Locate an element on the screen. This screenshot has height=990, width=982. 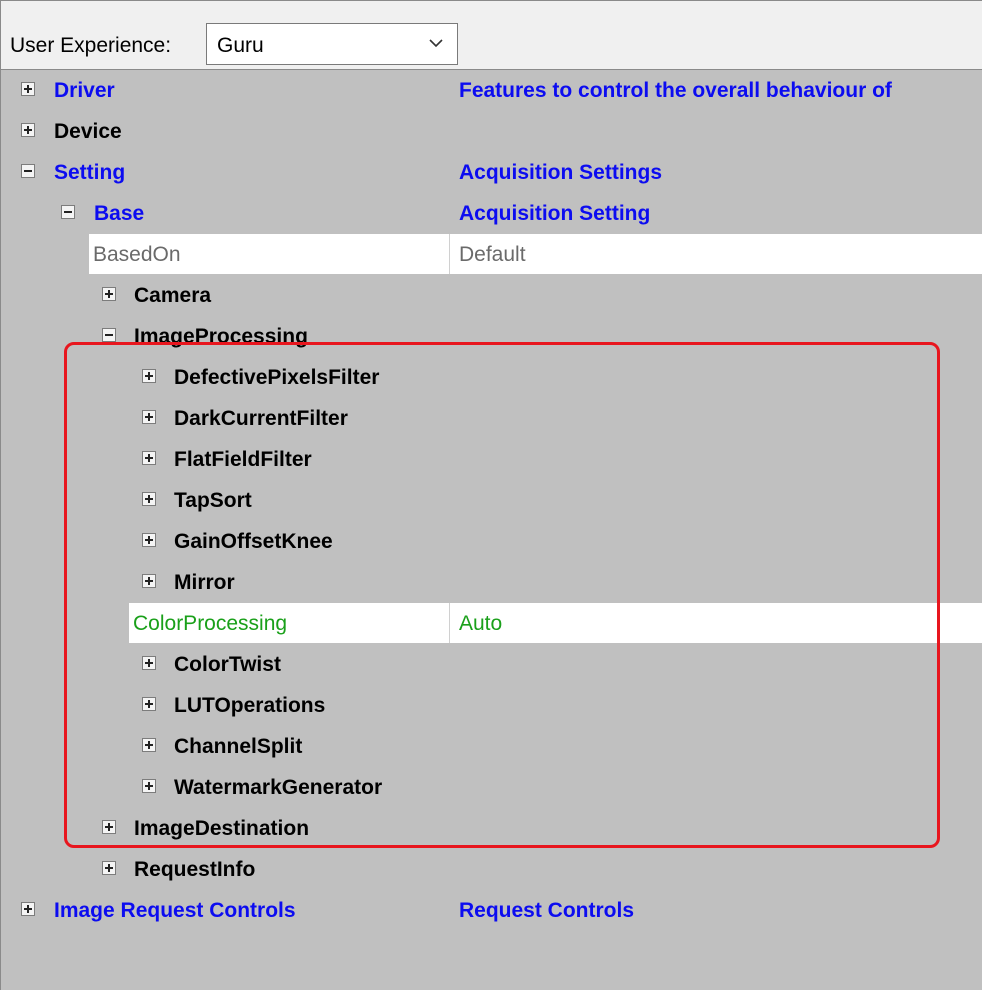
user-experience-label: User Experience: is located at coordinates (91, 45).